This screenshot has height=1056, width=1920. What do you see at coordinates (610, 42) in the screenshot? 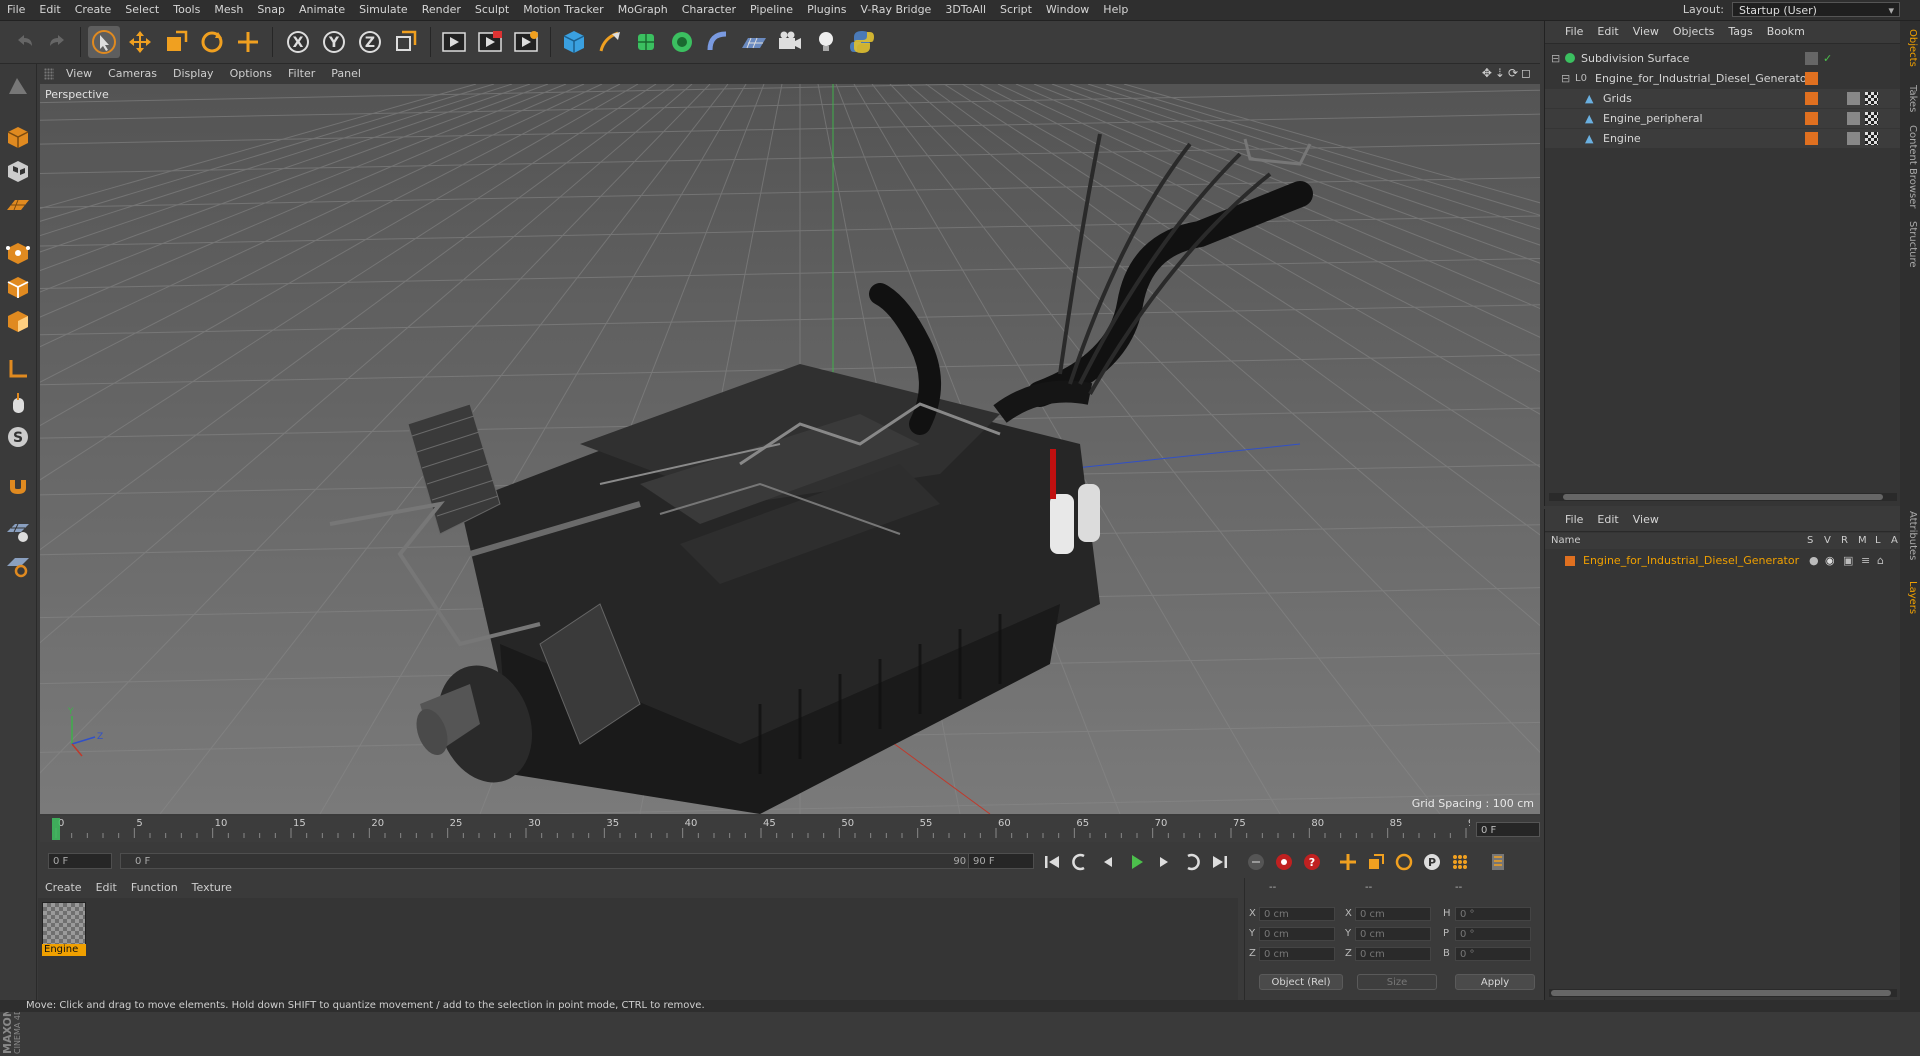
I see `pen-spline-icon` at bounding box center [610, 42].